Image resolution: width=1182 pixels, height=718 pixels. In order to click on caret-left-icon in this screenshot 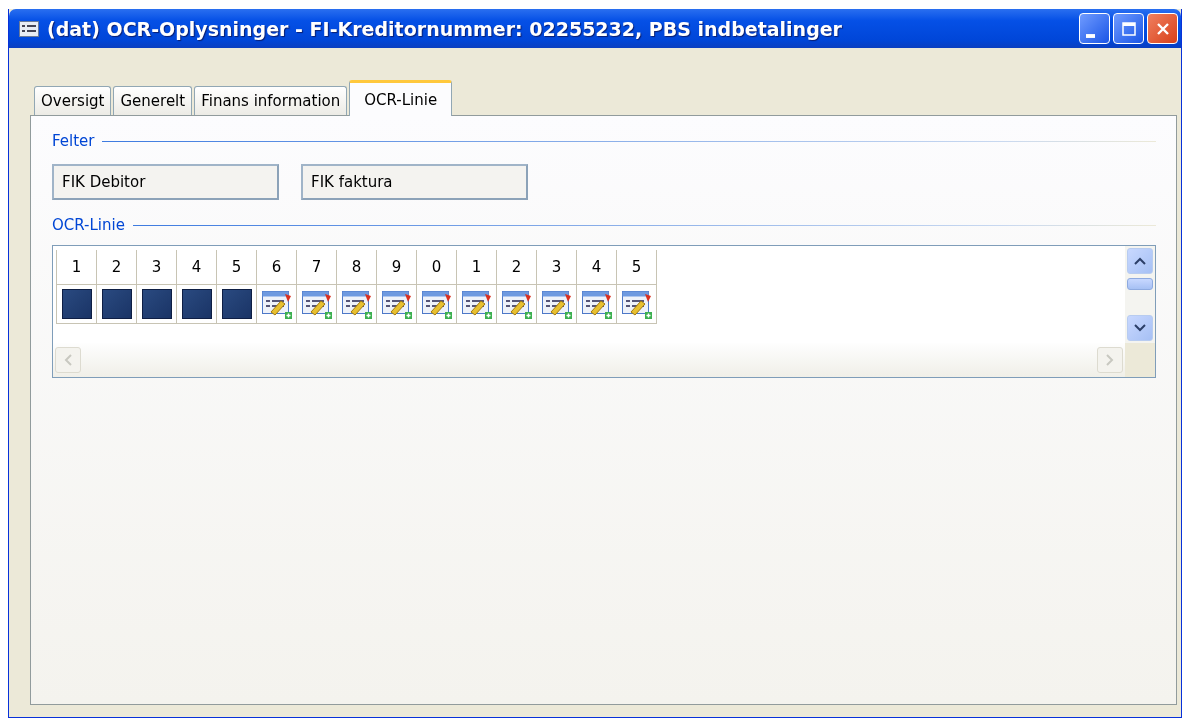, I will do `click(68, 360)`.